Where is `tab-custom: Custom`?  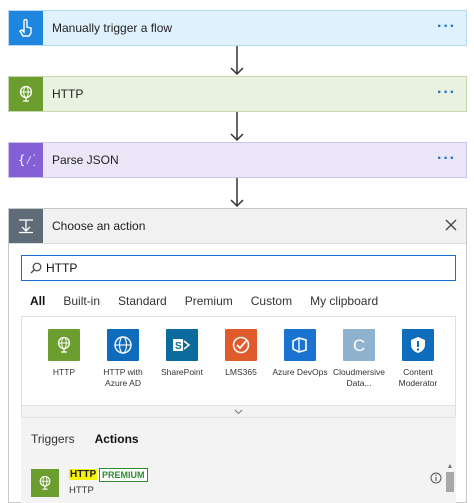 tab-custom: Custom is located at coordinates (271, 301).